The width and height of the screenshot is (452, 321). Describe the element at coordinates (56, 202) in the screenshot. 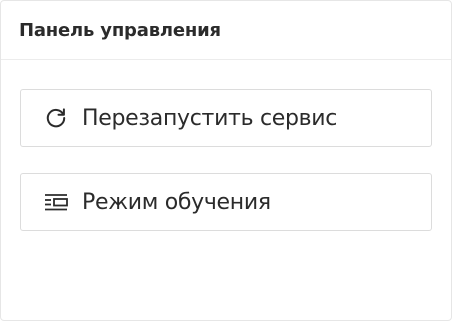

I see `learning-mode-icon` at that location.